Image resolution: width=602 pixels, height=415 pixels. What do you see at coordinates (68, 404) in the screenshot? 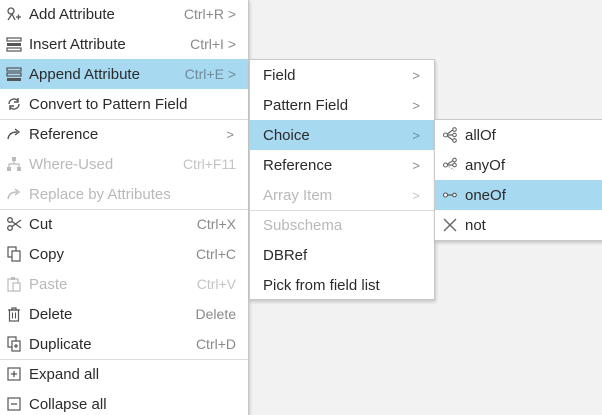
I see `menu-item-label: Collapse all` at bounding box center [68, 404].